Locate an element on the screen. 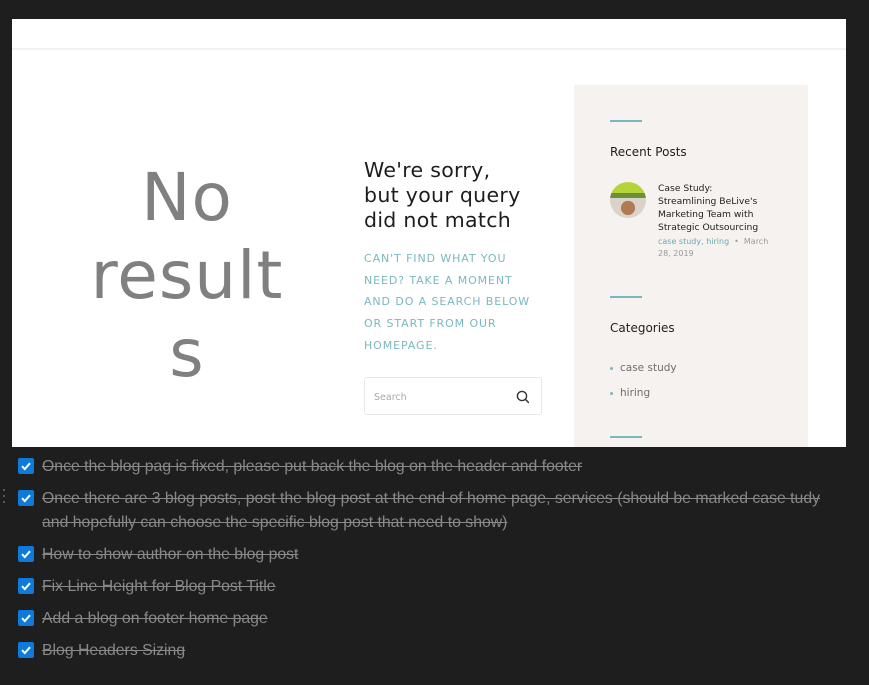 The image size is (869, 685). post-tags-link: case study, hiring is located at coordinates (693, 241).